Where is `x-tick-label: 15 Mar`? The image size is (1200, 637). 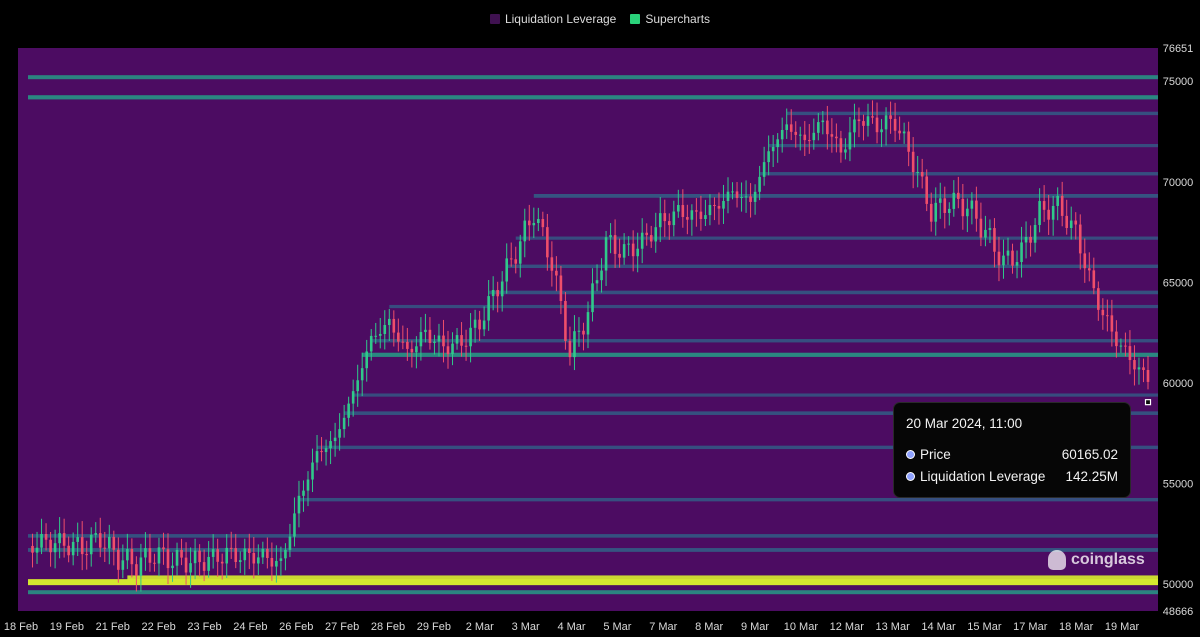 x-tick-label: 15 Mar is located at coordinates (984, 627).